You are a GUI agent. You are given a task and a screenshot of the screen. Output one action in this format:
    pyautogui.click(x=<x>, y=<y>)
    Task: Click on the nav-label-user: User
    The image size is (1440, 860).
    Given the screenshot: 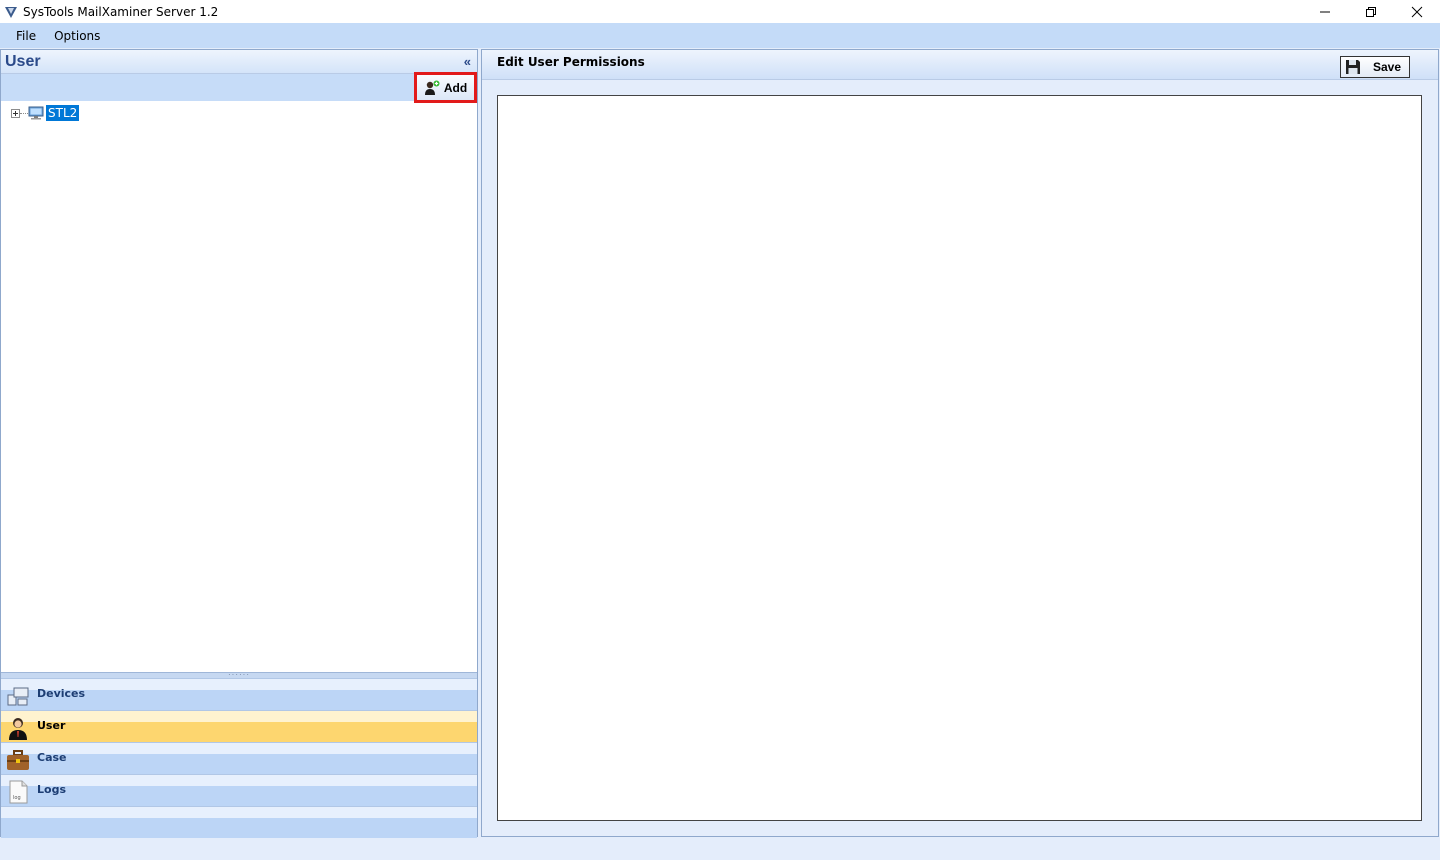 What is the action you would take?
    pyautogui.click(x=51, y=725)
    